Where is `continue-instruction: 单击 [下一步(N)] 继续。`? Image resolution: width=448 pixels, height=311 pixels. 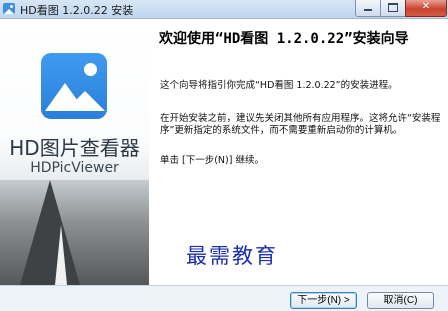
continue-instruction: 单击 [下一步(N)] 继续。 is located at coordinates (212, 160).